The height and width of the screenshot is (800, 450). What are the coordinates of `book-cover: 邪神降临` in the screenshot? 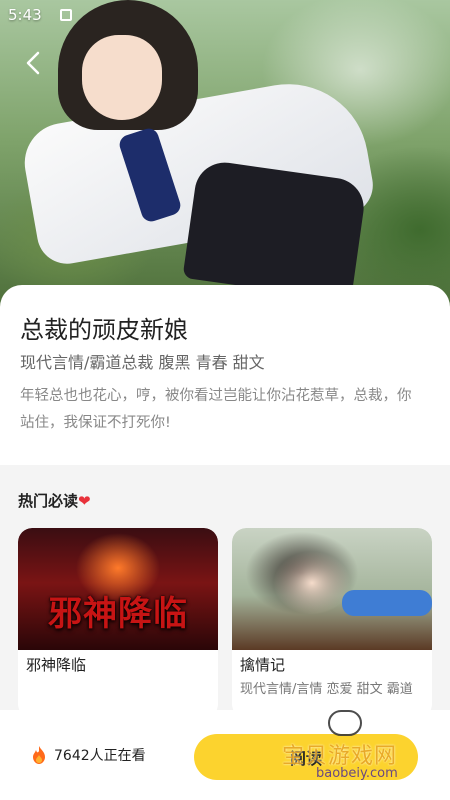 It's located at (118, 589).